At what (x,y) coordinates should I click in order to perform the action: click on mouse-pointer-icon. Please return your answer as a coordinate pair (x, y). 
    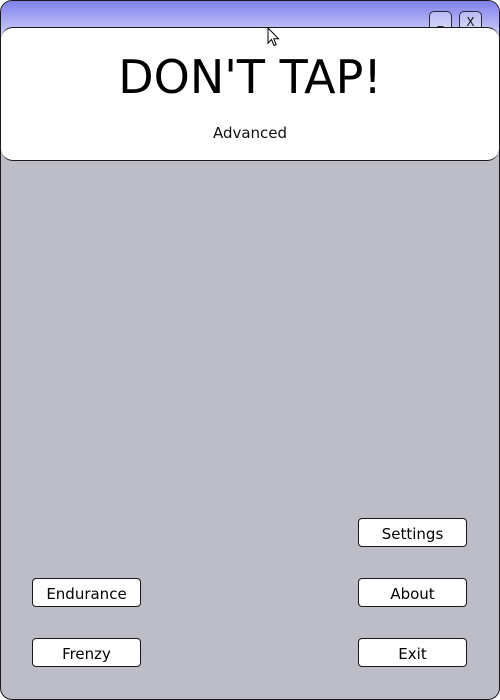
    Looking at the image, I should click on (273, 37).